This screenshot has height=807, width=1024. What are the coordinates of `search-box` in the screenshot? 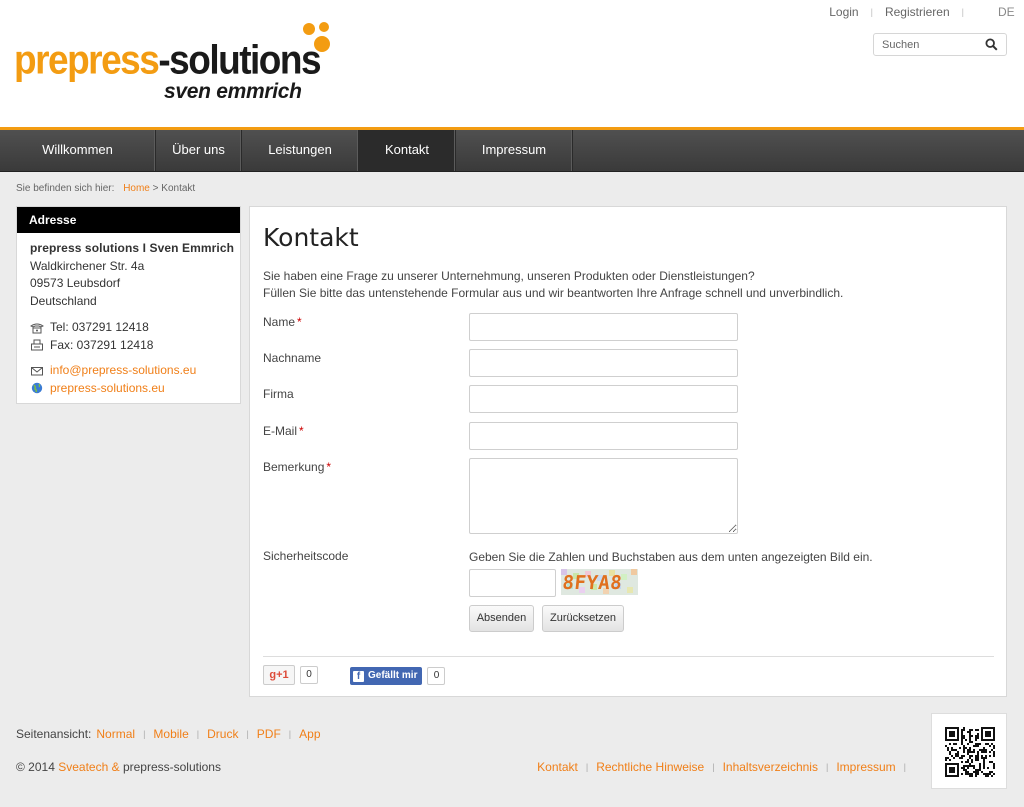 It's located at (940, 44).